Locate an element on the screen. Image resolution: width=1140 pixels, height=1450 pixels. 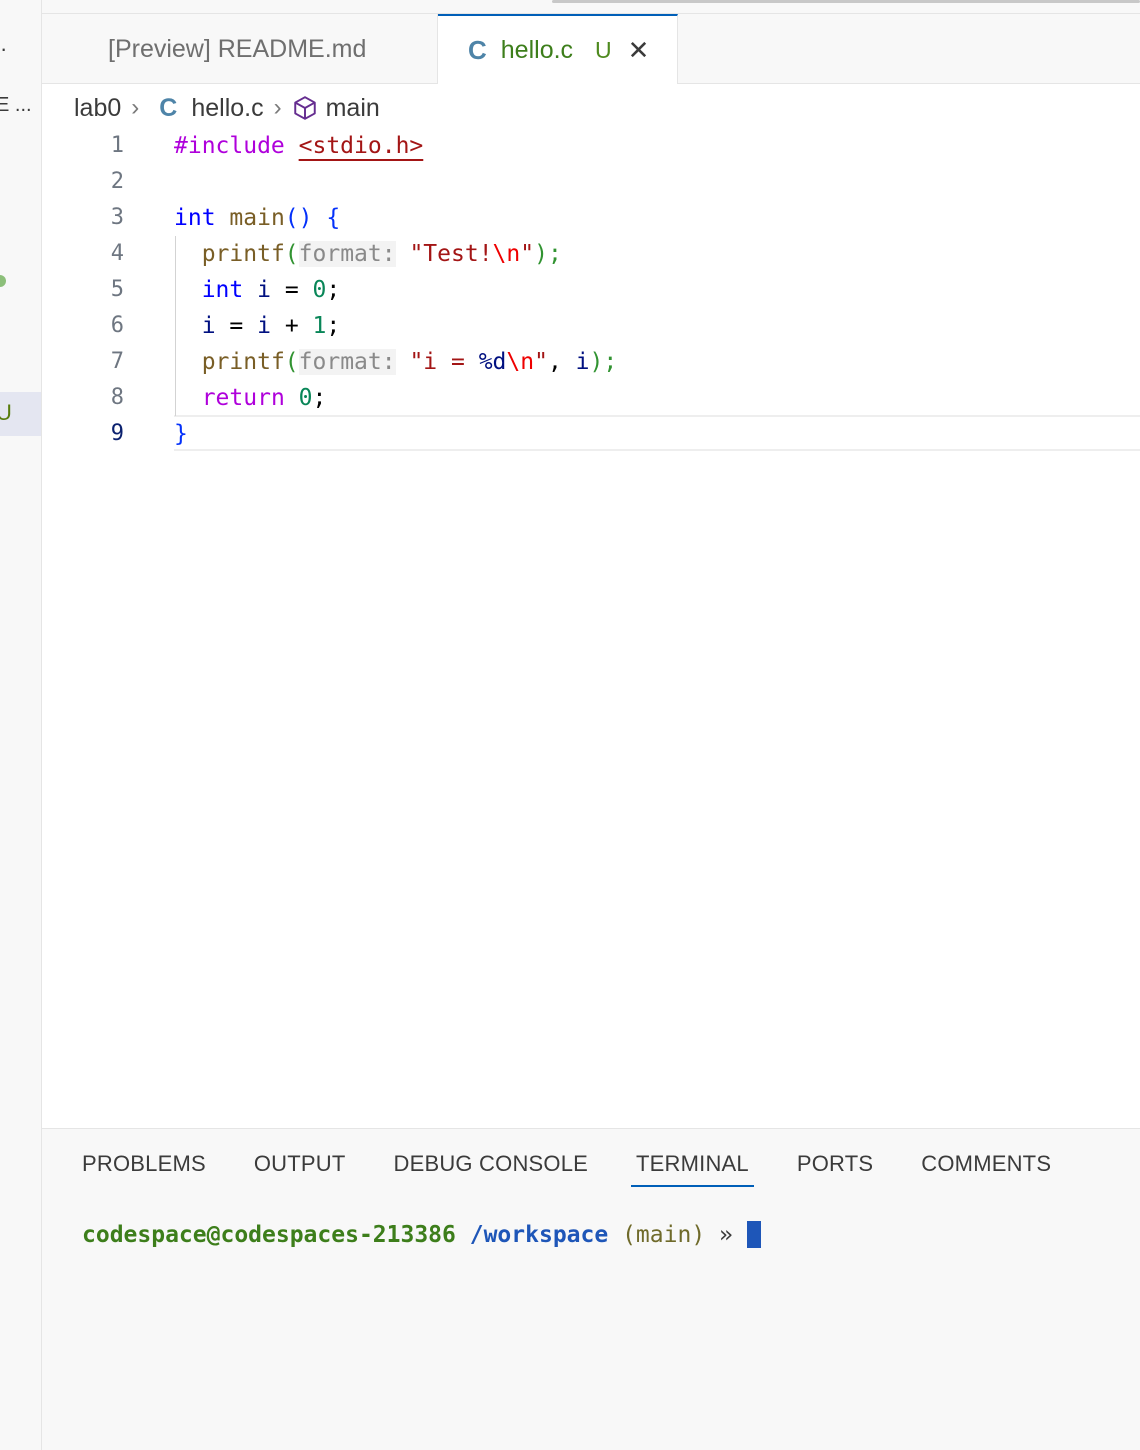
tab-debug-console: DEBUG CONSOLE is located at coordinates (491, 1171).